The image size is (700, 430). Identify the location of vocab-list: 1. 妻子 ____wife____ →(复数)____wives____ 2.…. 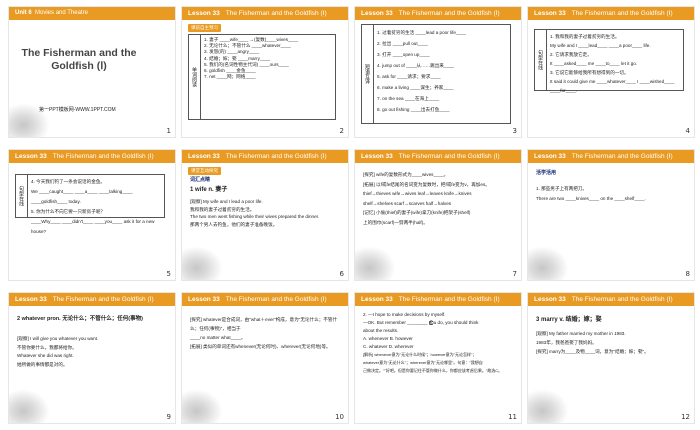
(269, 58).